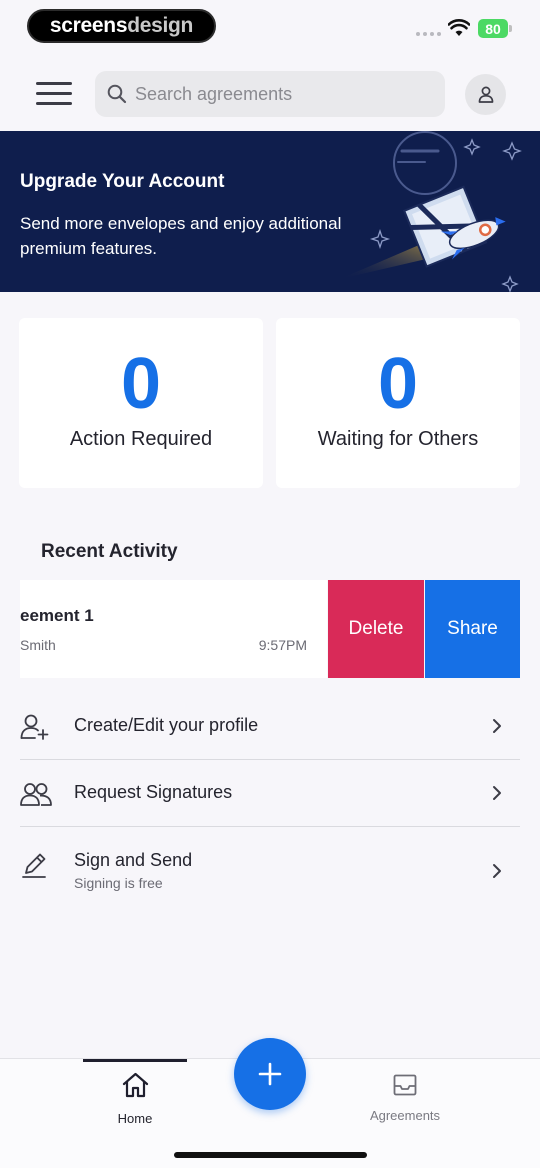 Image resolution: width=540 pixels, height=1168 pixels. I want to click on app-header, so click(270, 92).